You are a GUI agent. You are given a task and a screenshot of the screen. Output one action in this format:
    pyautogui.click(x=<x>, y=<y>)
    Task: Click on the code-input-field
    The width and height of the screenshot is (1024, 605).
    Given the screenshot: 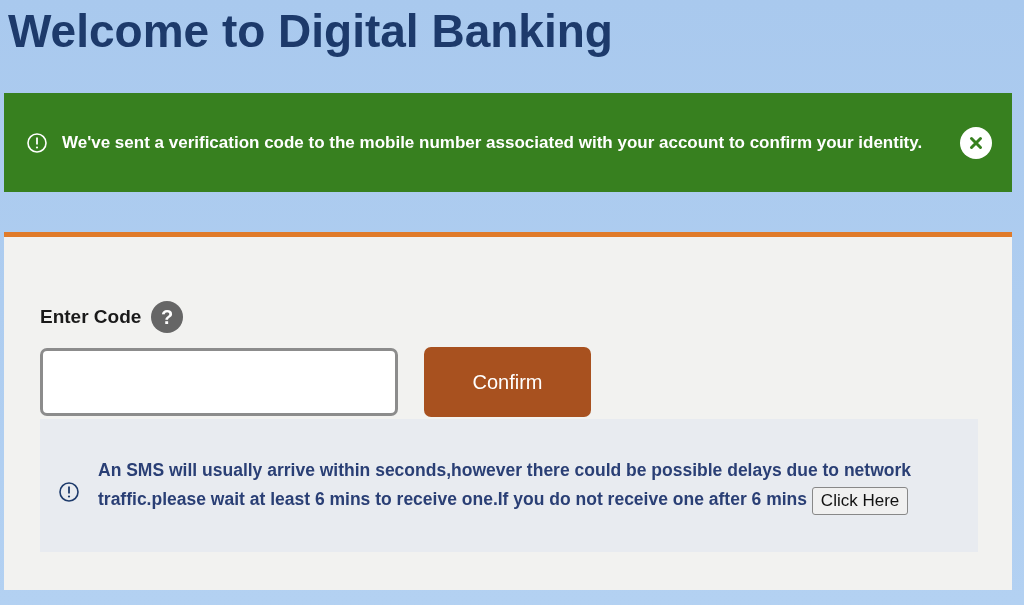 What is the action you would take?
    pyautogui.click(x=219, y=382)
    